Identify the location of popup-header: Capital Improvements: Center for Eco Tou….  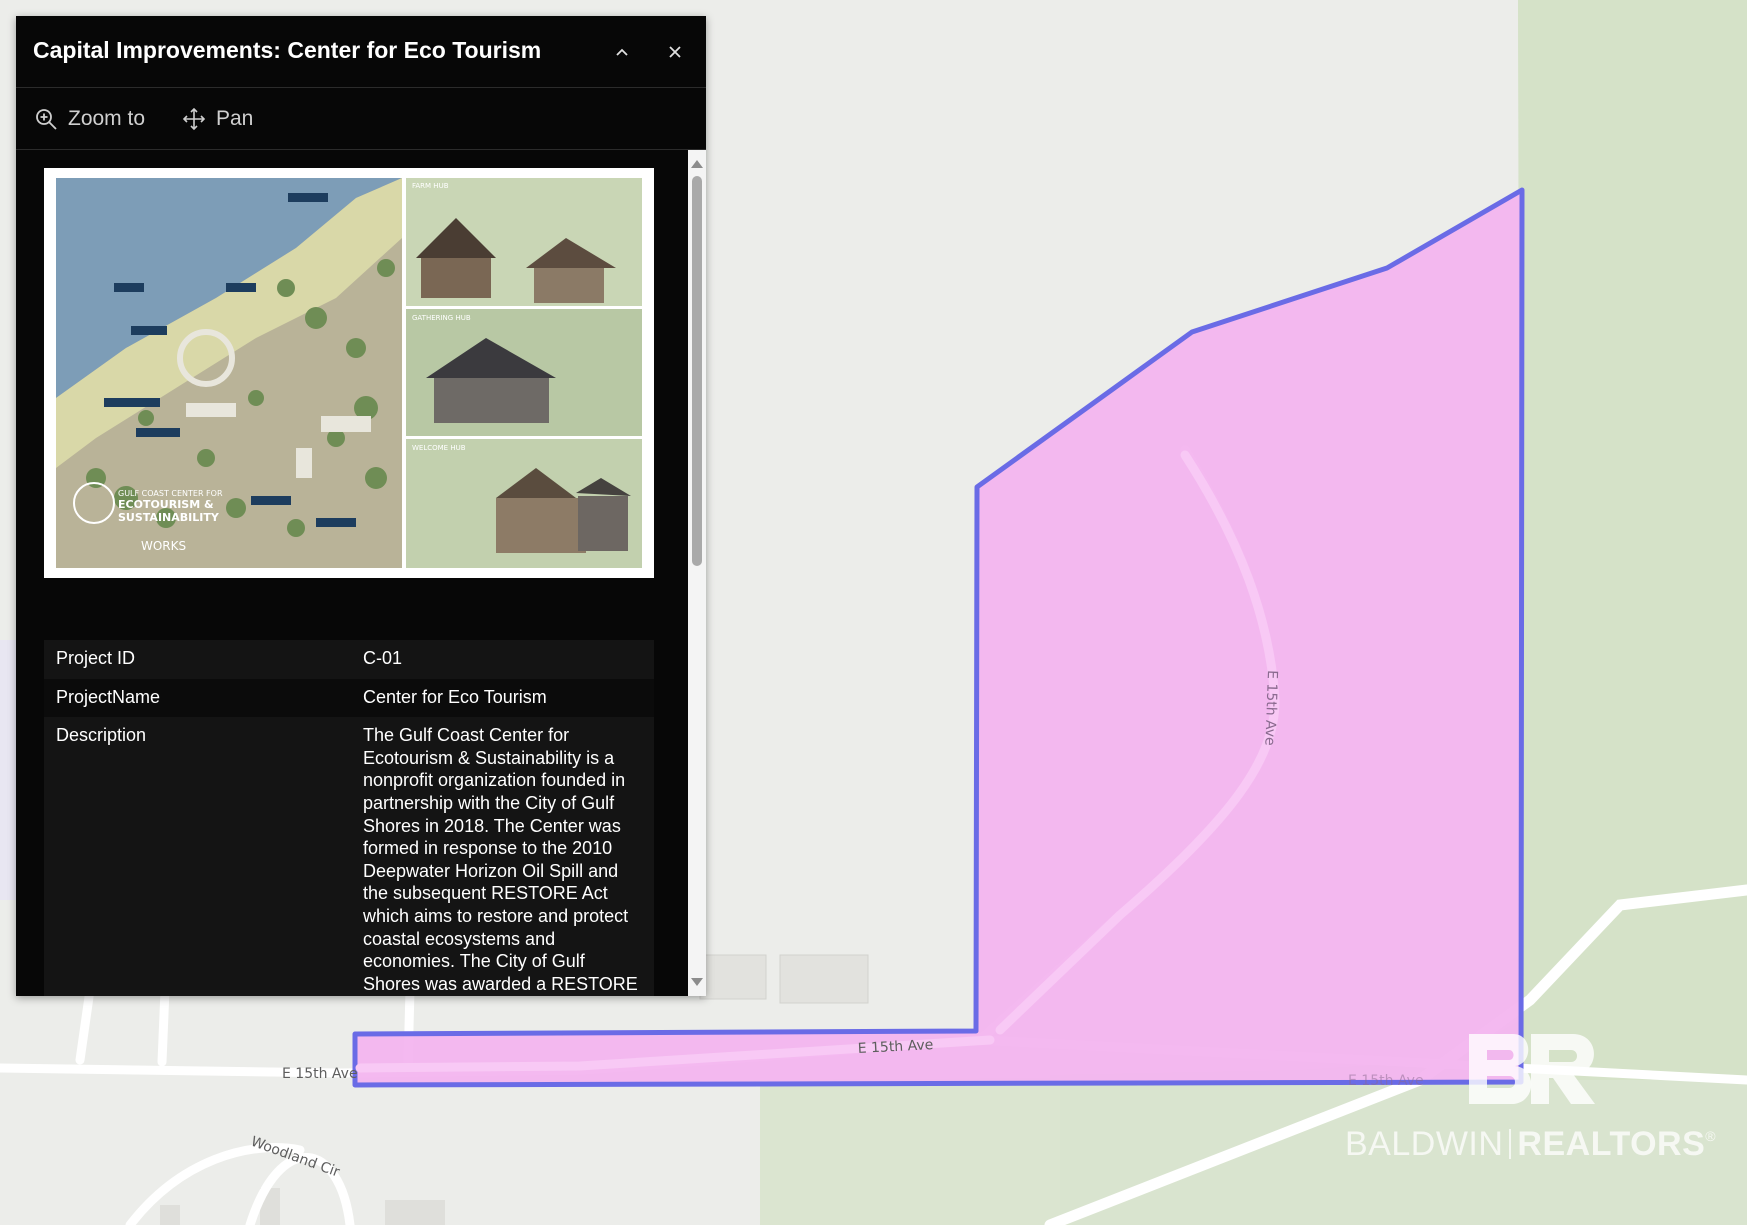
(361, 52).